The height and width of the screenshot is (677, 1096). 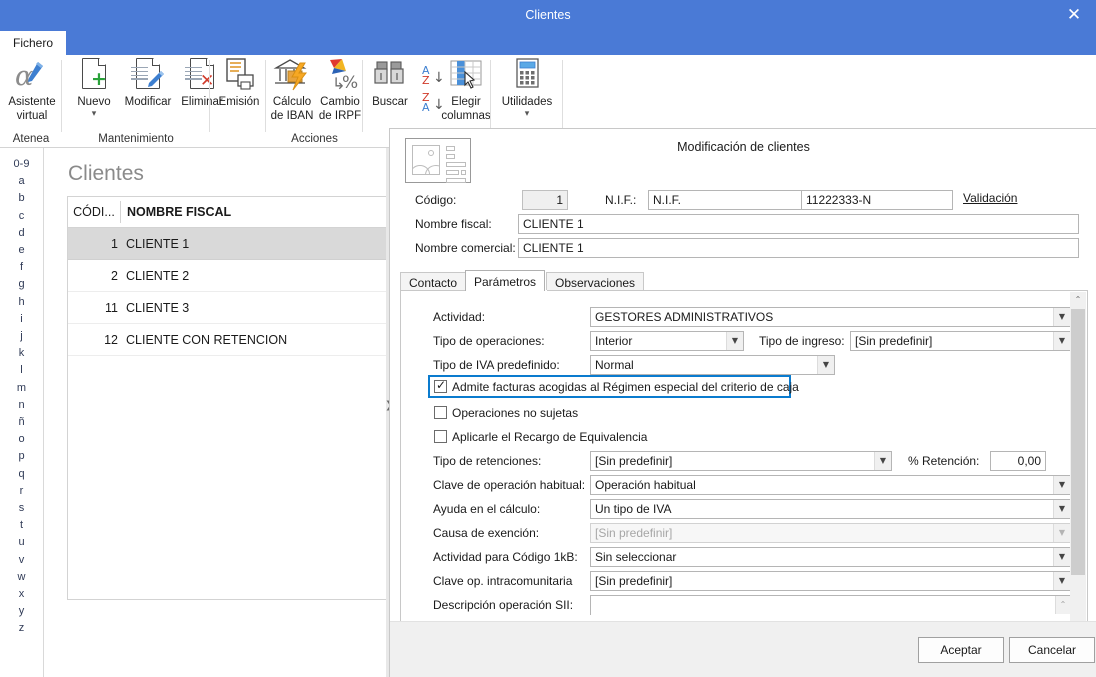 What do you see at coordinates (32, 90) in the screenshot?
I see `asistente-virtual-button: α Asistente virtual` at bounding box center [32, 90].